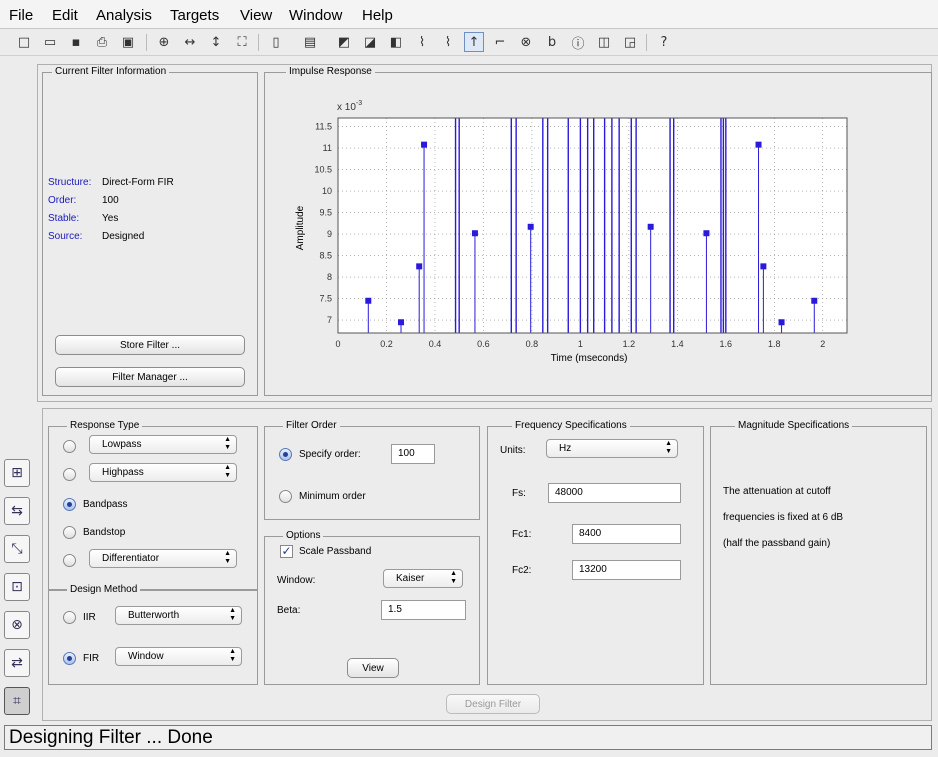  What do you see at coordinates (526, 42) in the screenshot?
I see `pole-zero-plot-icon: ⊗` at bounding box center [526, 42].